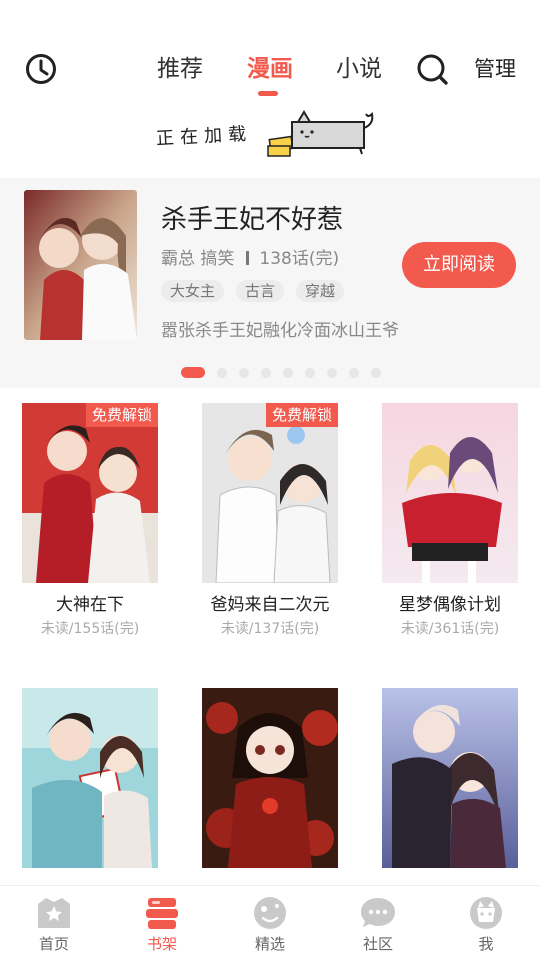 The height and width of the screenshot is (960, 540). Describe the element at coordinates (450, 605) in the screenshot. I see `comic-title: 星梦偶像计划` at that location.